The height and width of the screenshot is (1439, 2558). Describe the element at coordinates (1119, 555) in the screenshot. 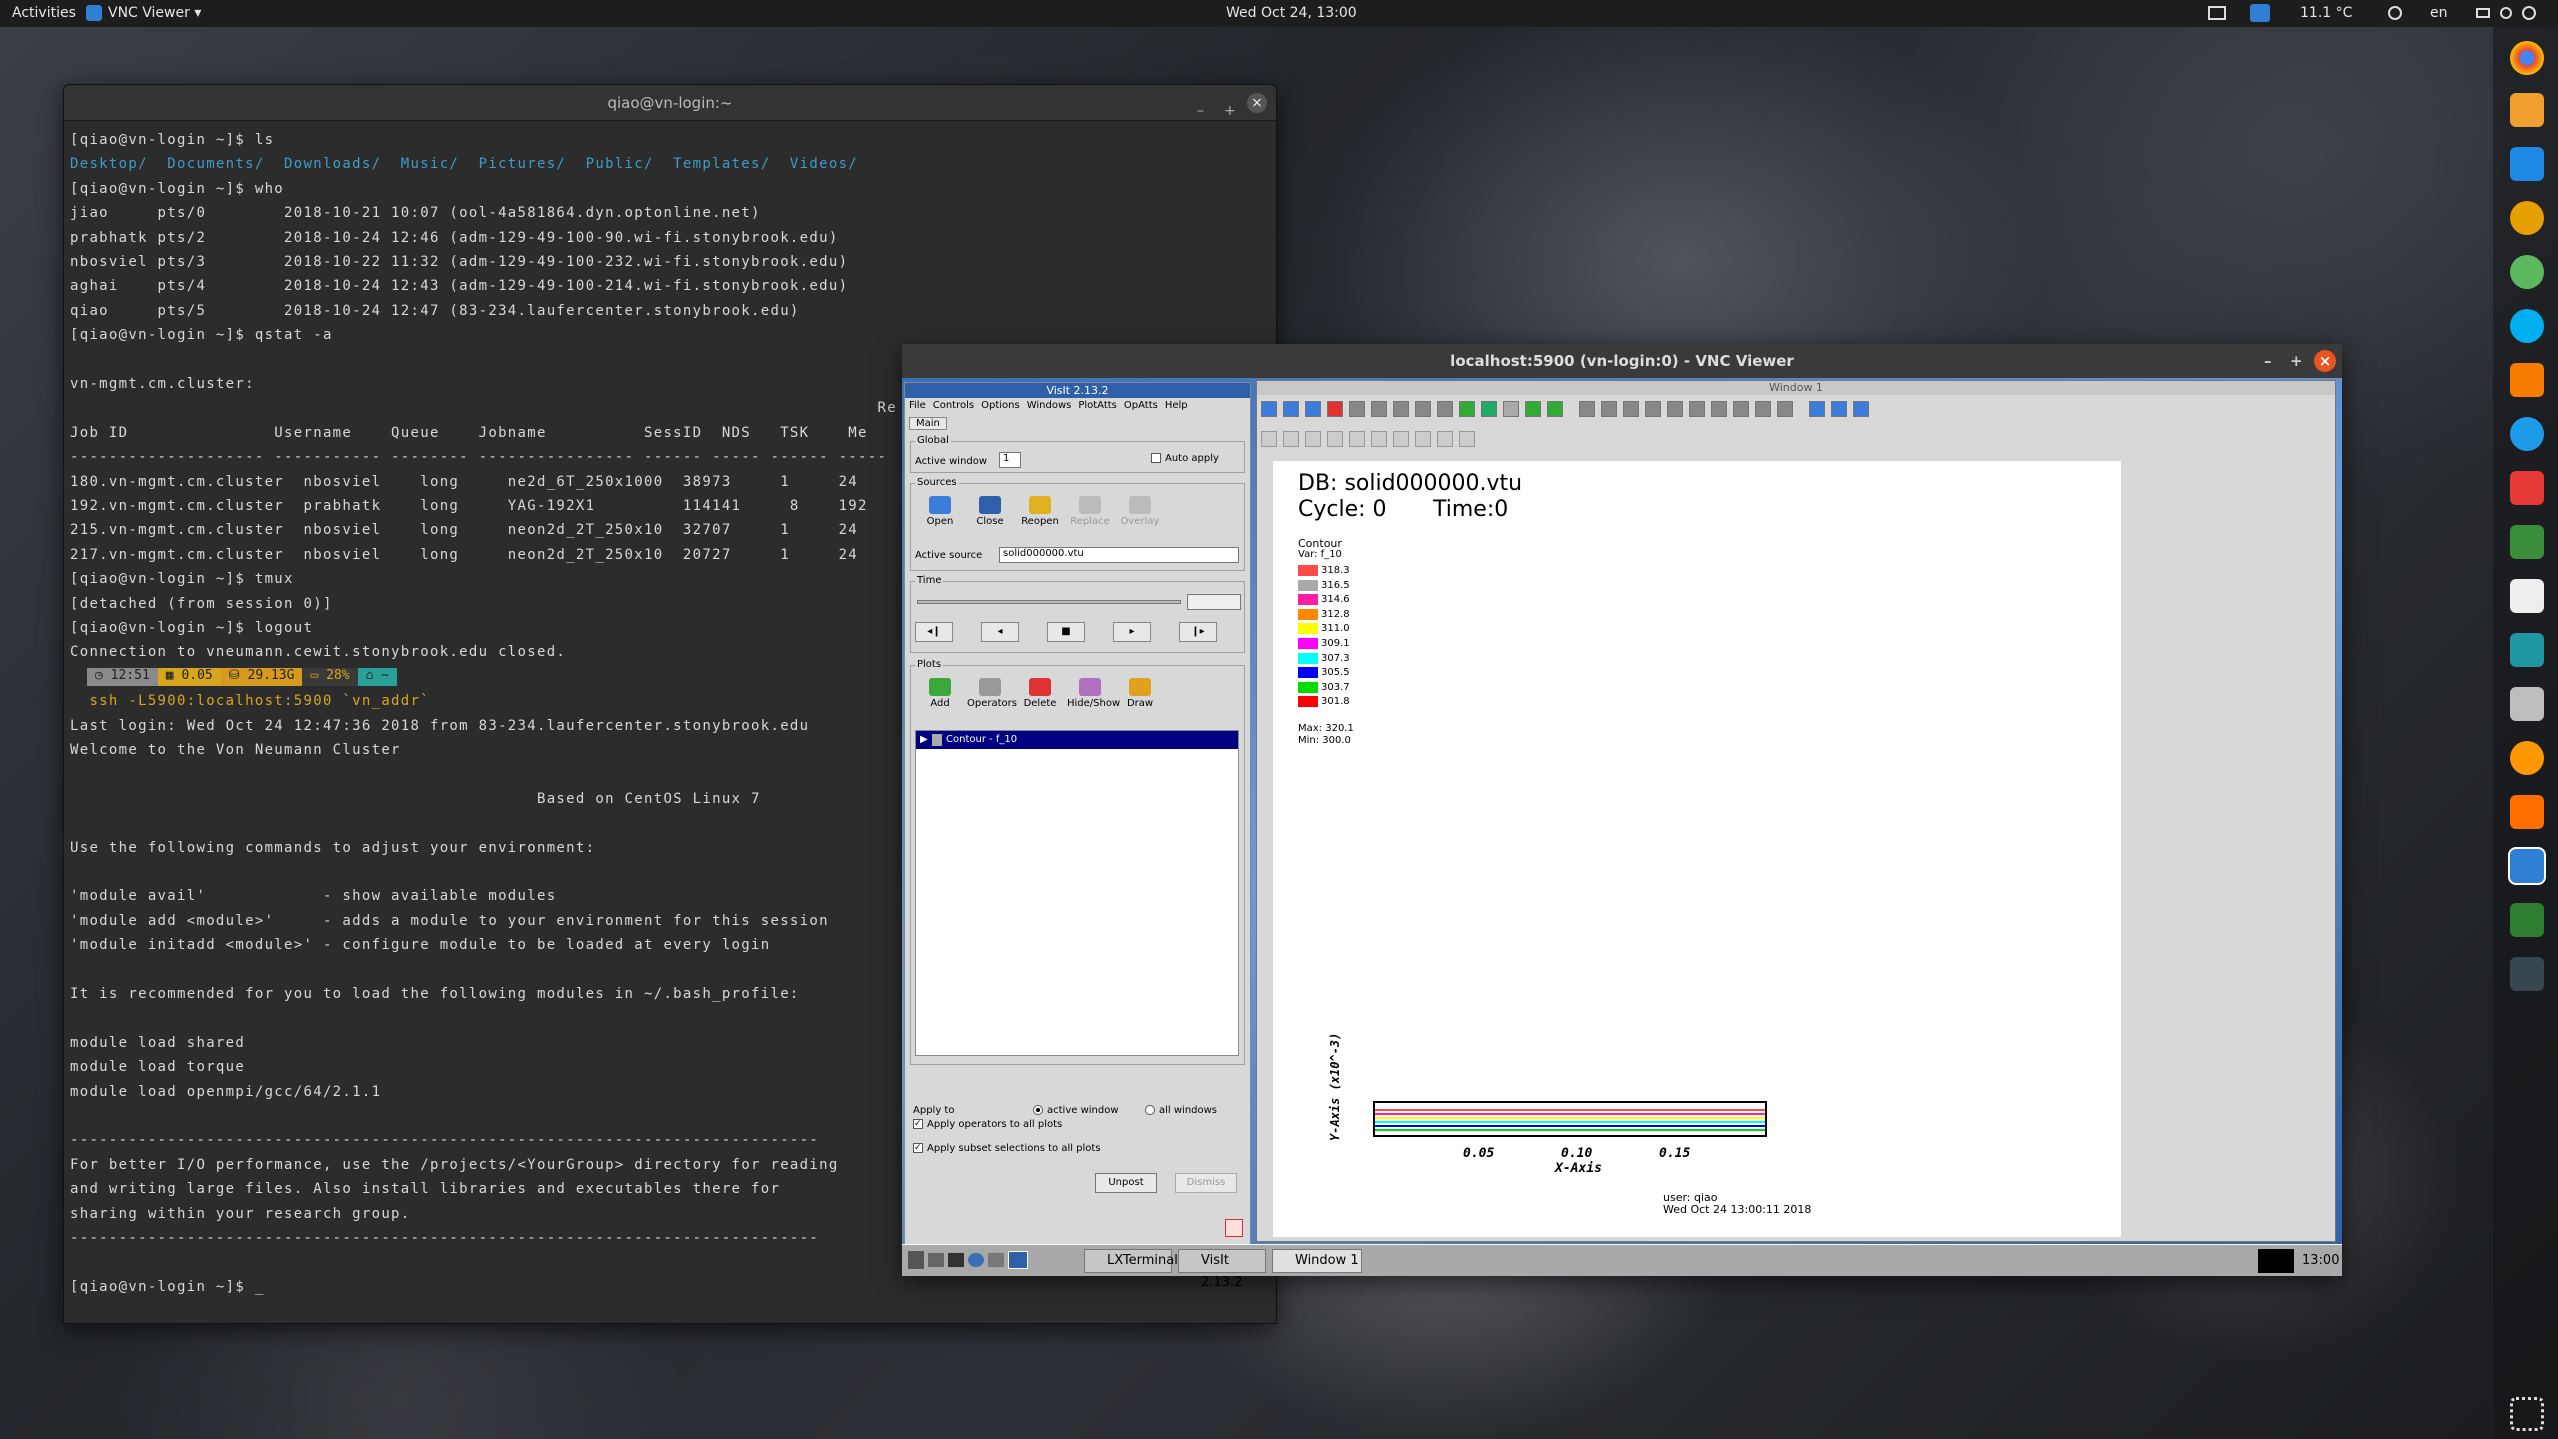

I see `active-source-select: solid000000.vtu` at that location.